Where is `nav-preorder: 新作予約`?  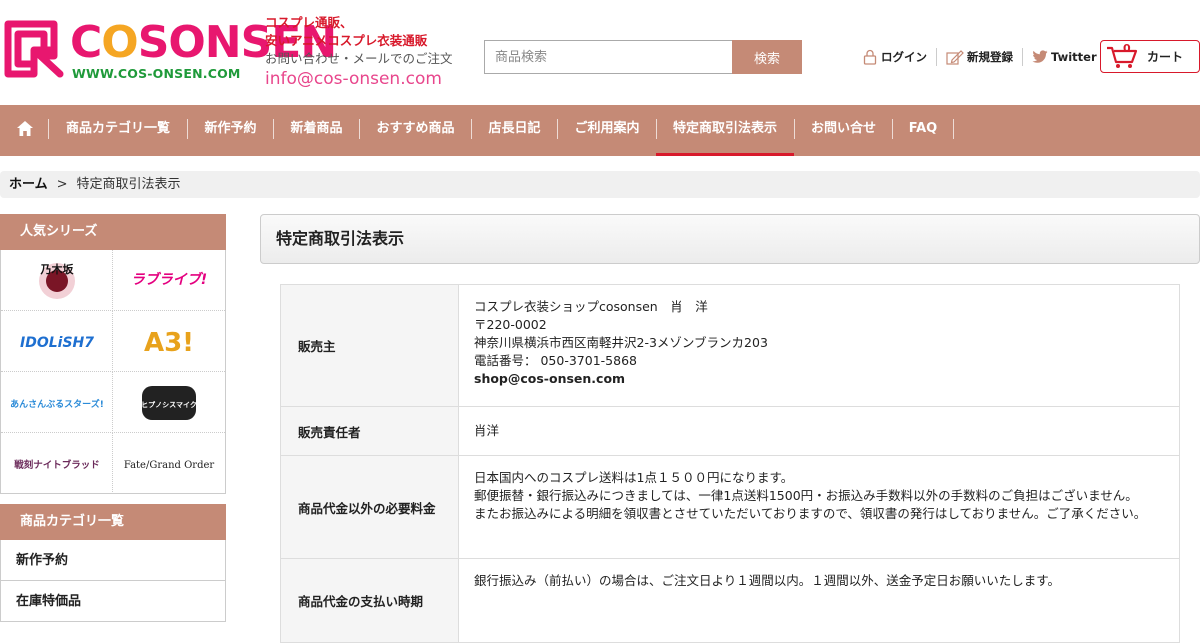 nav-preorder: 新作予約 is located at coordinates (230, 130).